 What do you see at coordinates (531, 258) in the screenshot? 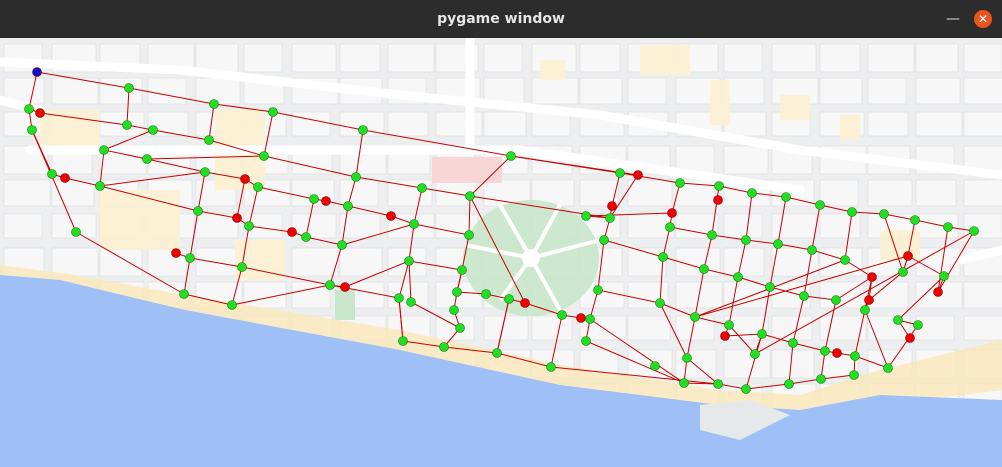
I see `park-center` at bounding box center [531, 258].